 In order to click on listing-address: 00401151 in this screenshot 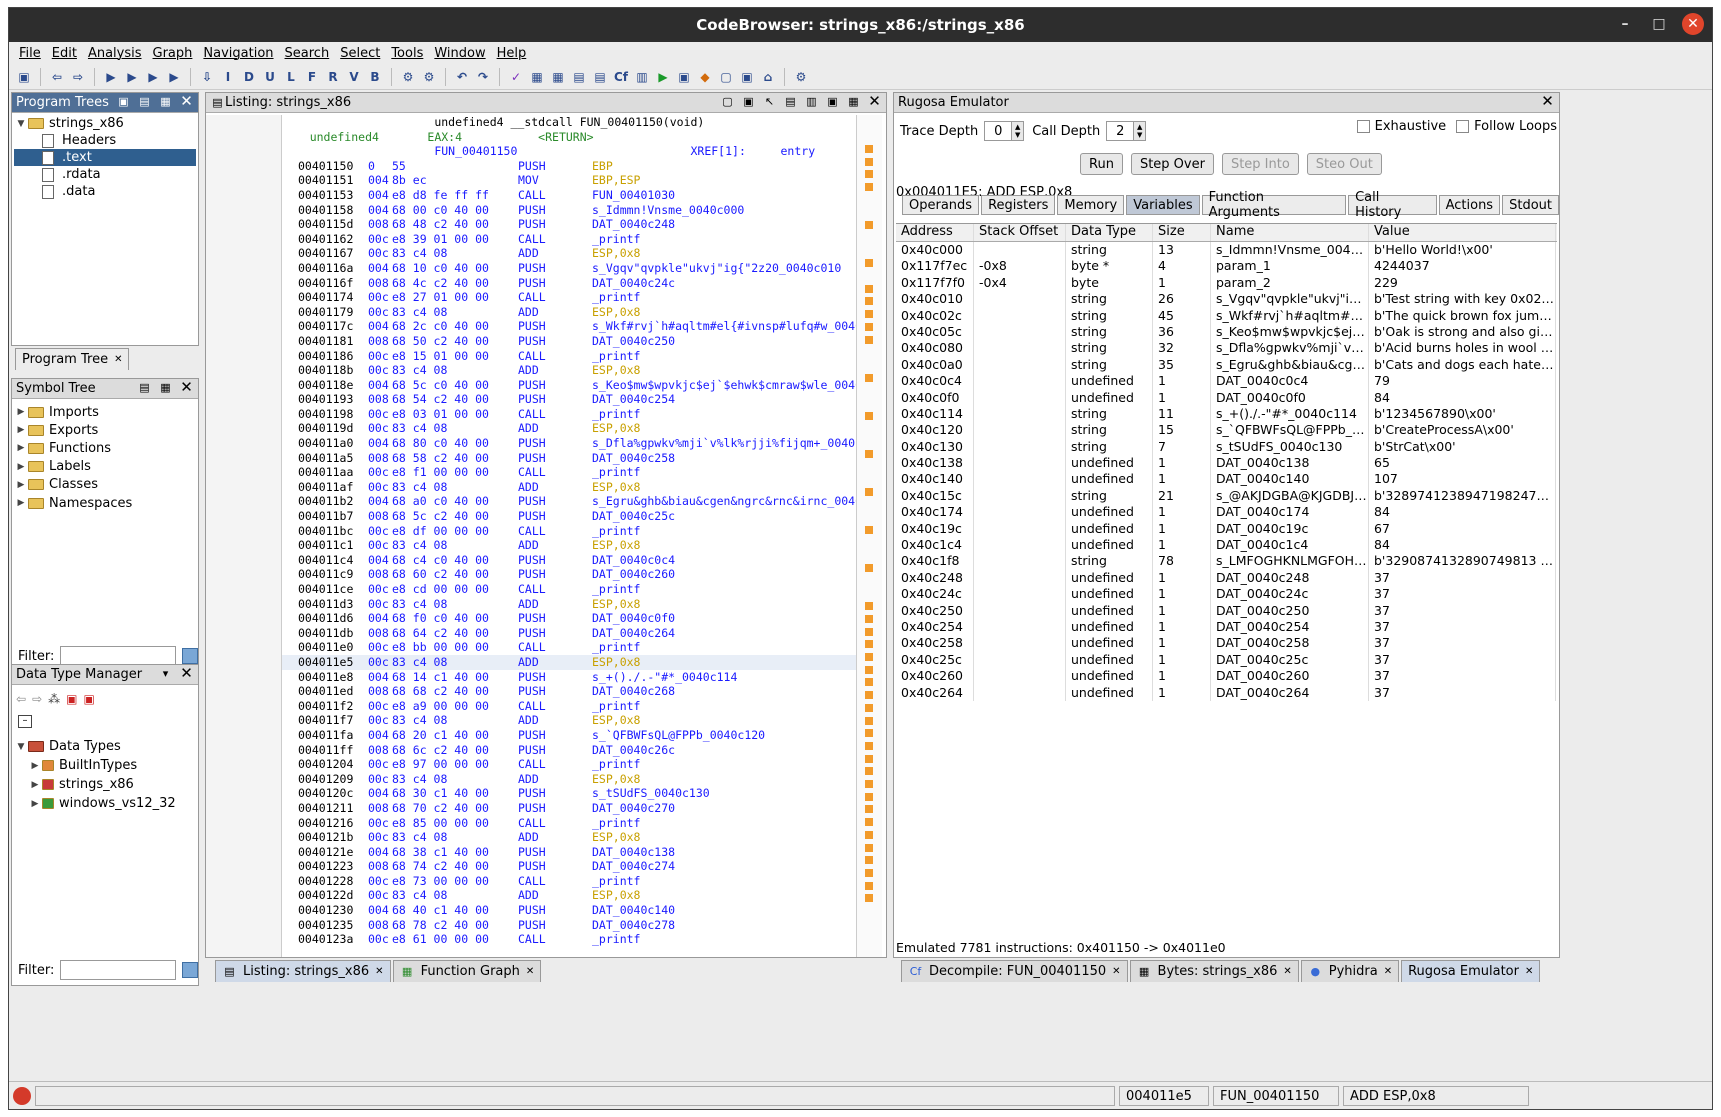, I will do `click(325, 180)`.